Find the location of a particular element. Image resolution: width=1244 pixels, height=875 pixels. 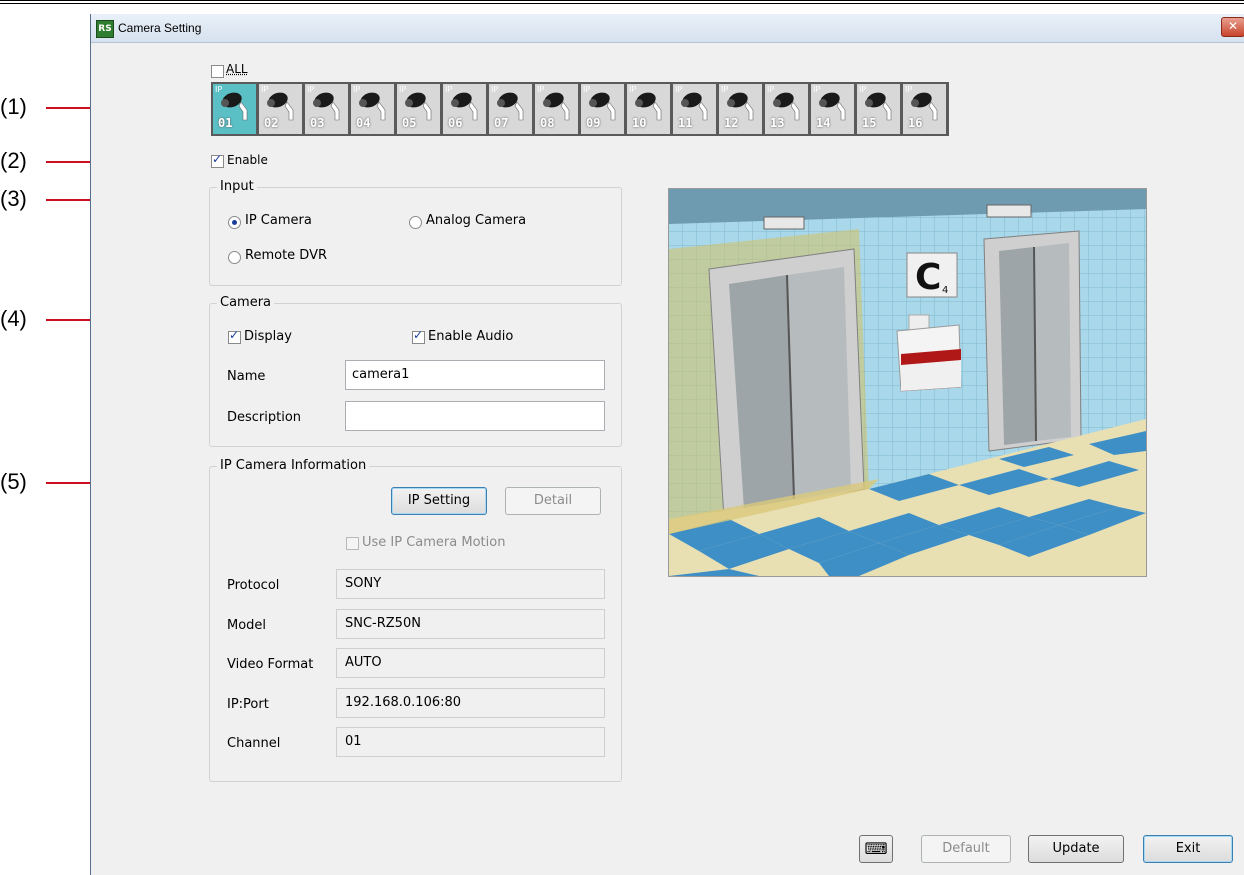

protocol-value: SONY is located at coordinates (470, 584).